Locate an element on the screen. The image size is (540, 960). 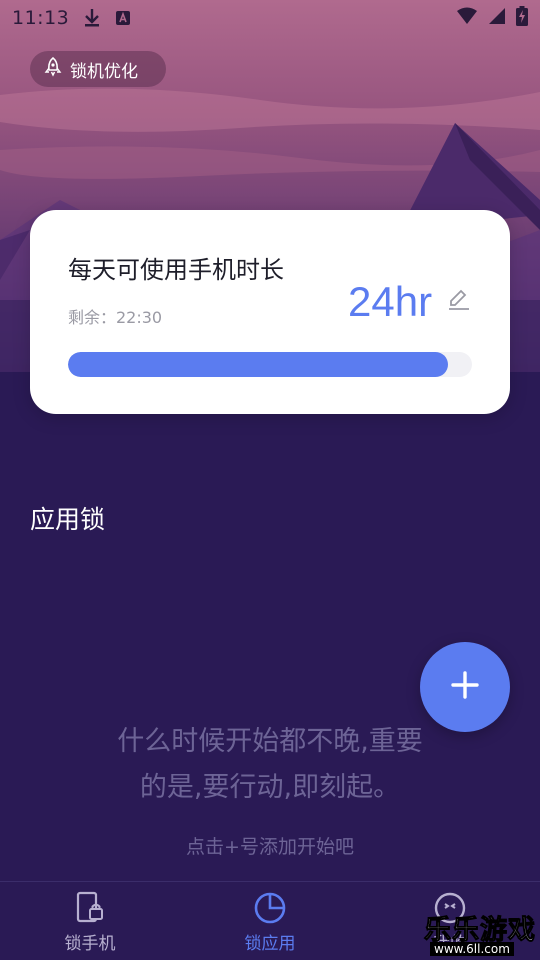
app-notification-icon is located at coordinates (123, 18).